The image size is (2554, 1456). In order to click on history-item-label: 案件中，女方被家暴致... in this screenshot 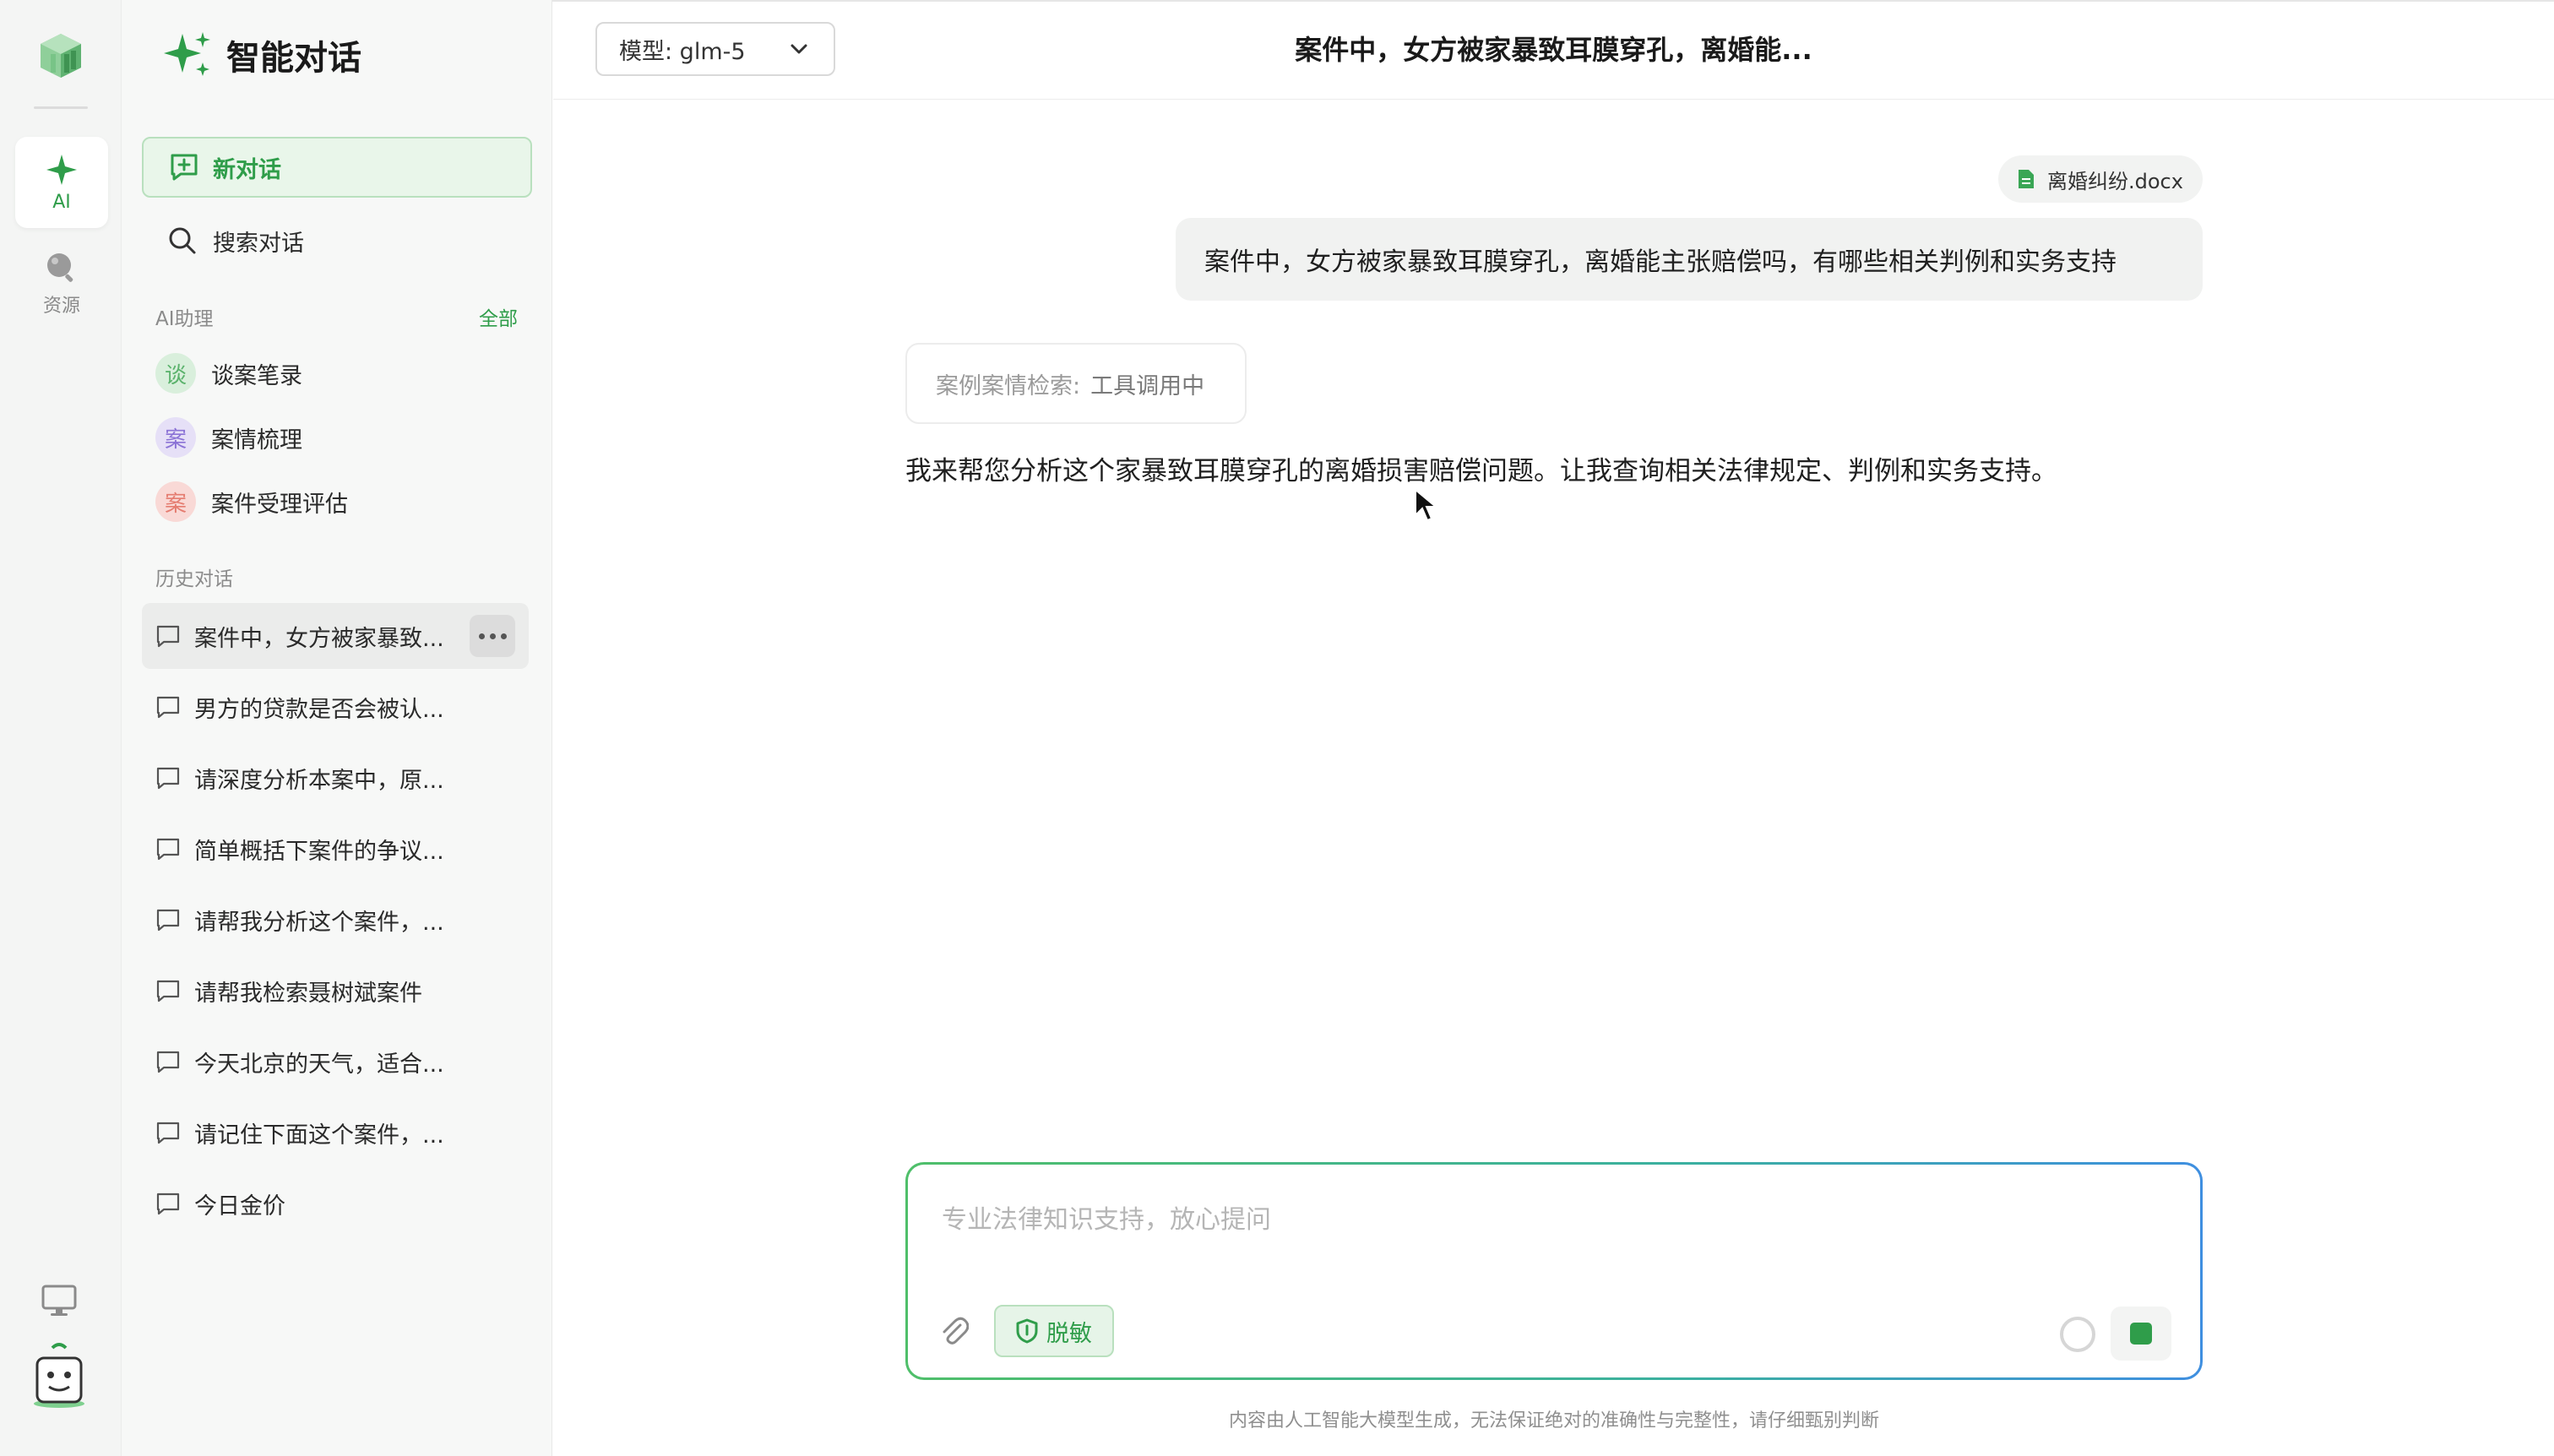, I will do `click(319, 638)`.